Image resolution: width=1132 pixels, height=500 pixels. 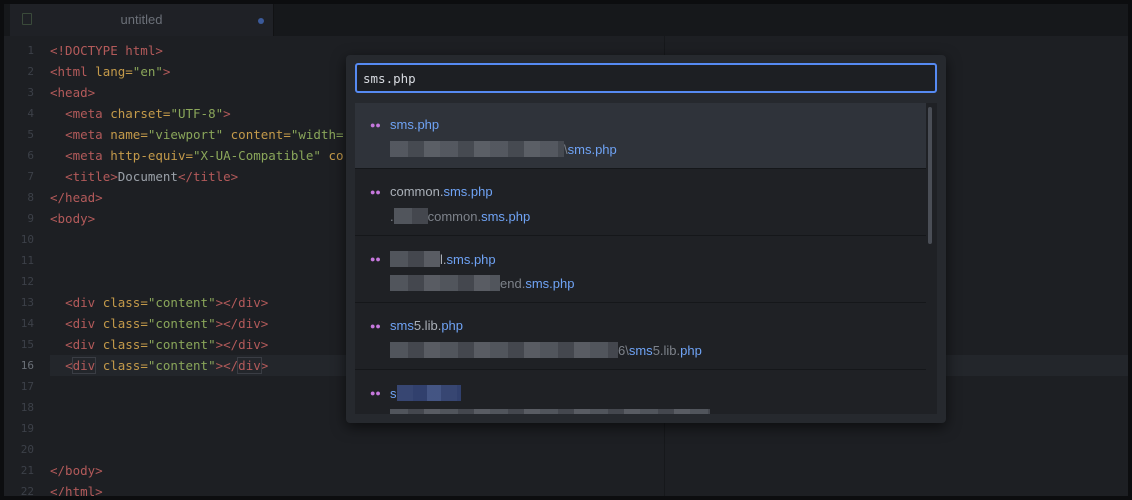 I want to click on tab-untitled: untitled, so click(x=142, y=20).